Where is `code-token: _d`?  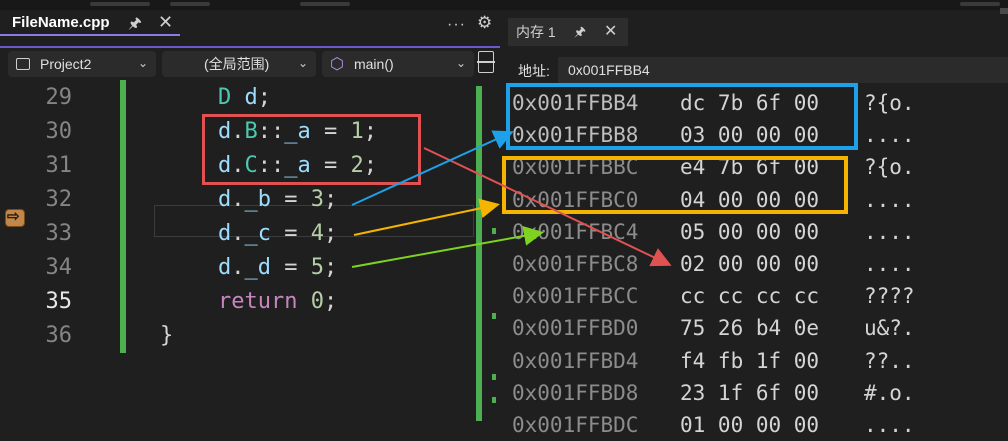
code-token: _d is located at coordinates (258, 267).